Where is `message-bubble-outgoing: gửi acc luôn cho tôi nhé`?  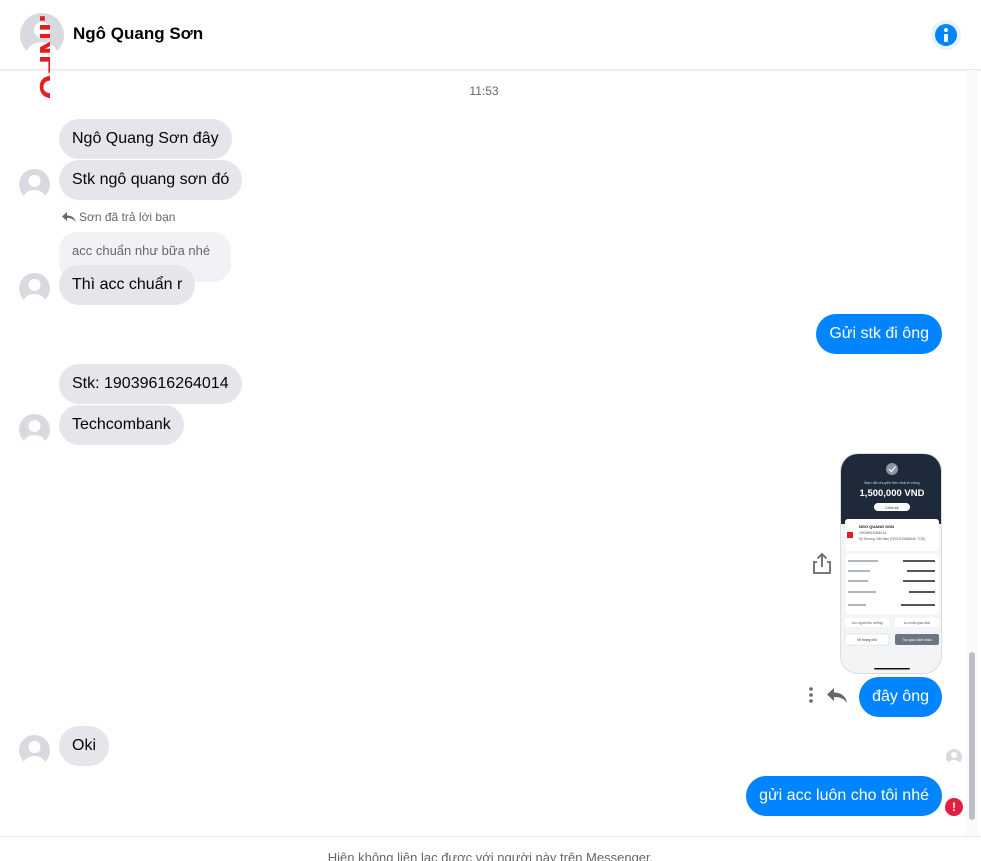 message-bubble-outgoing: gửi acc luôn cho tôi nhé is located at coordinates (844, 796).